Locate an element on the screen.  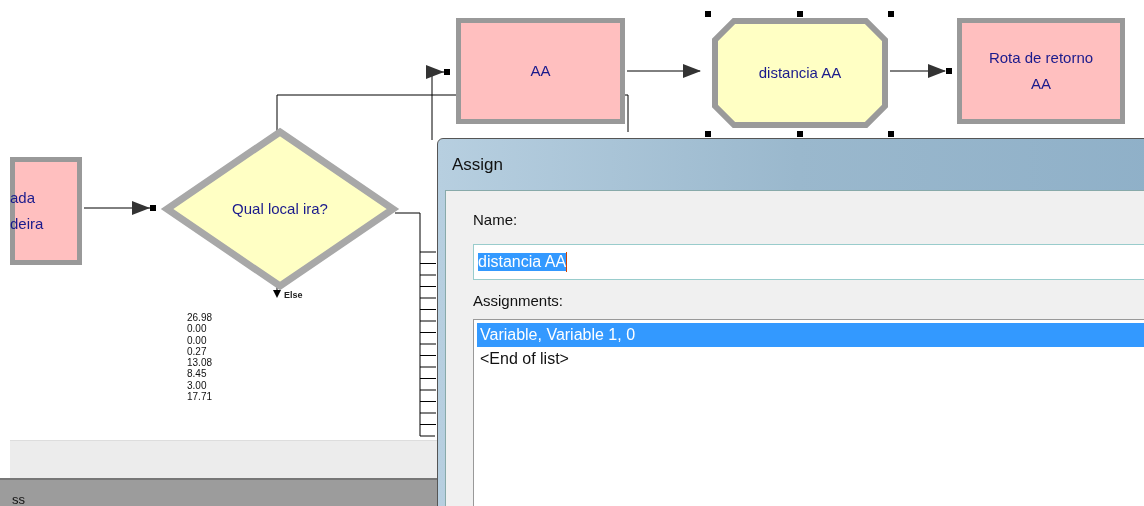
module-shape is located at coordinates (799, 74).